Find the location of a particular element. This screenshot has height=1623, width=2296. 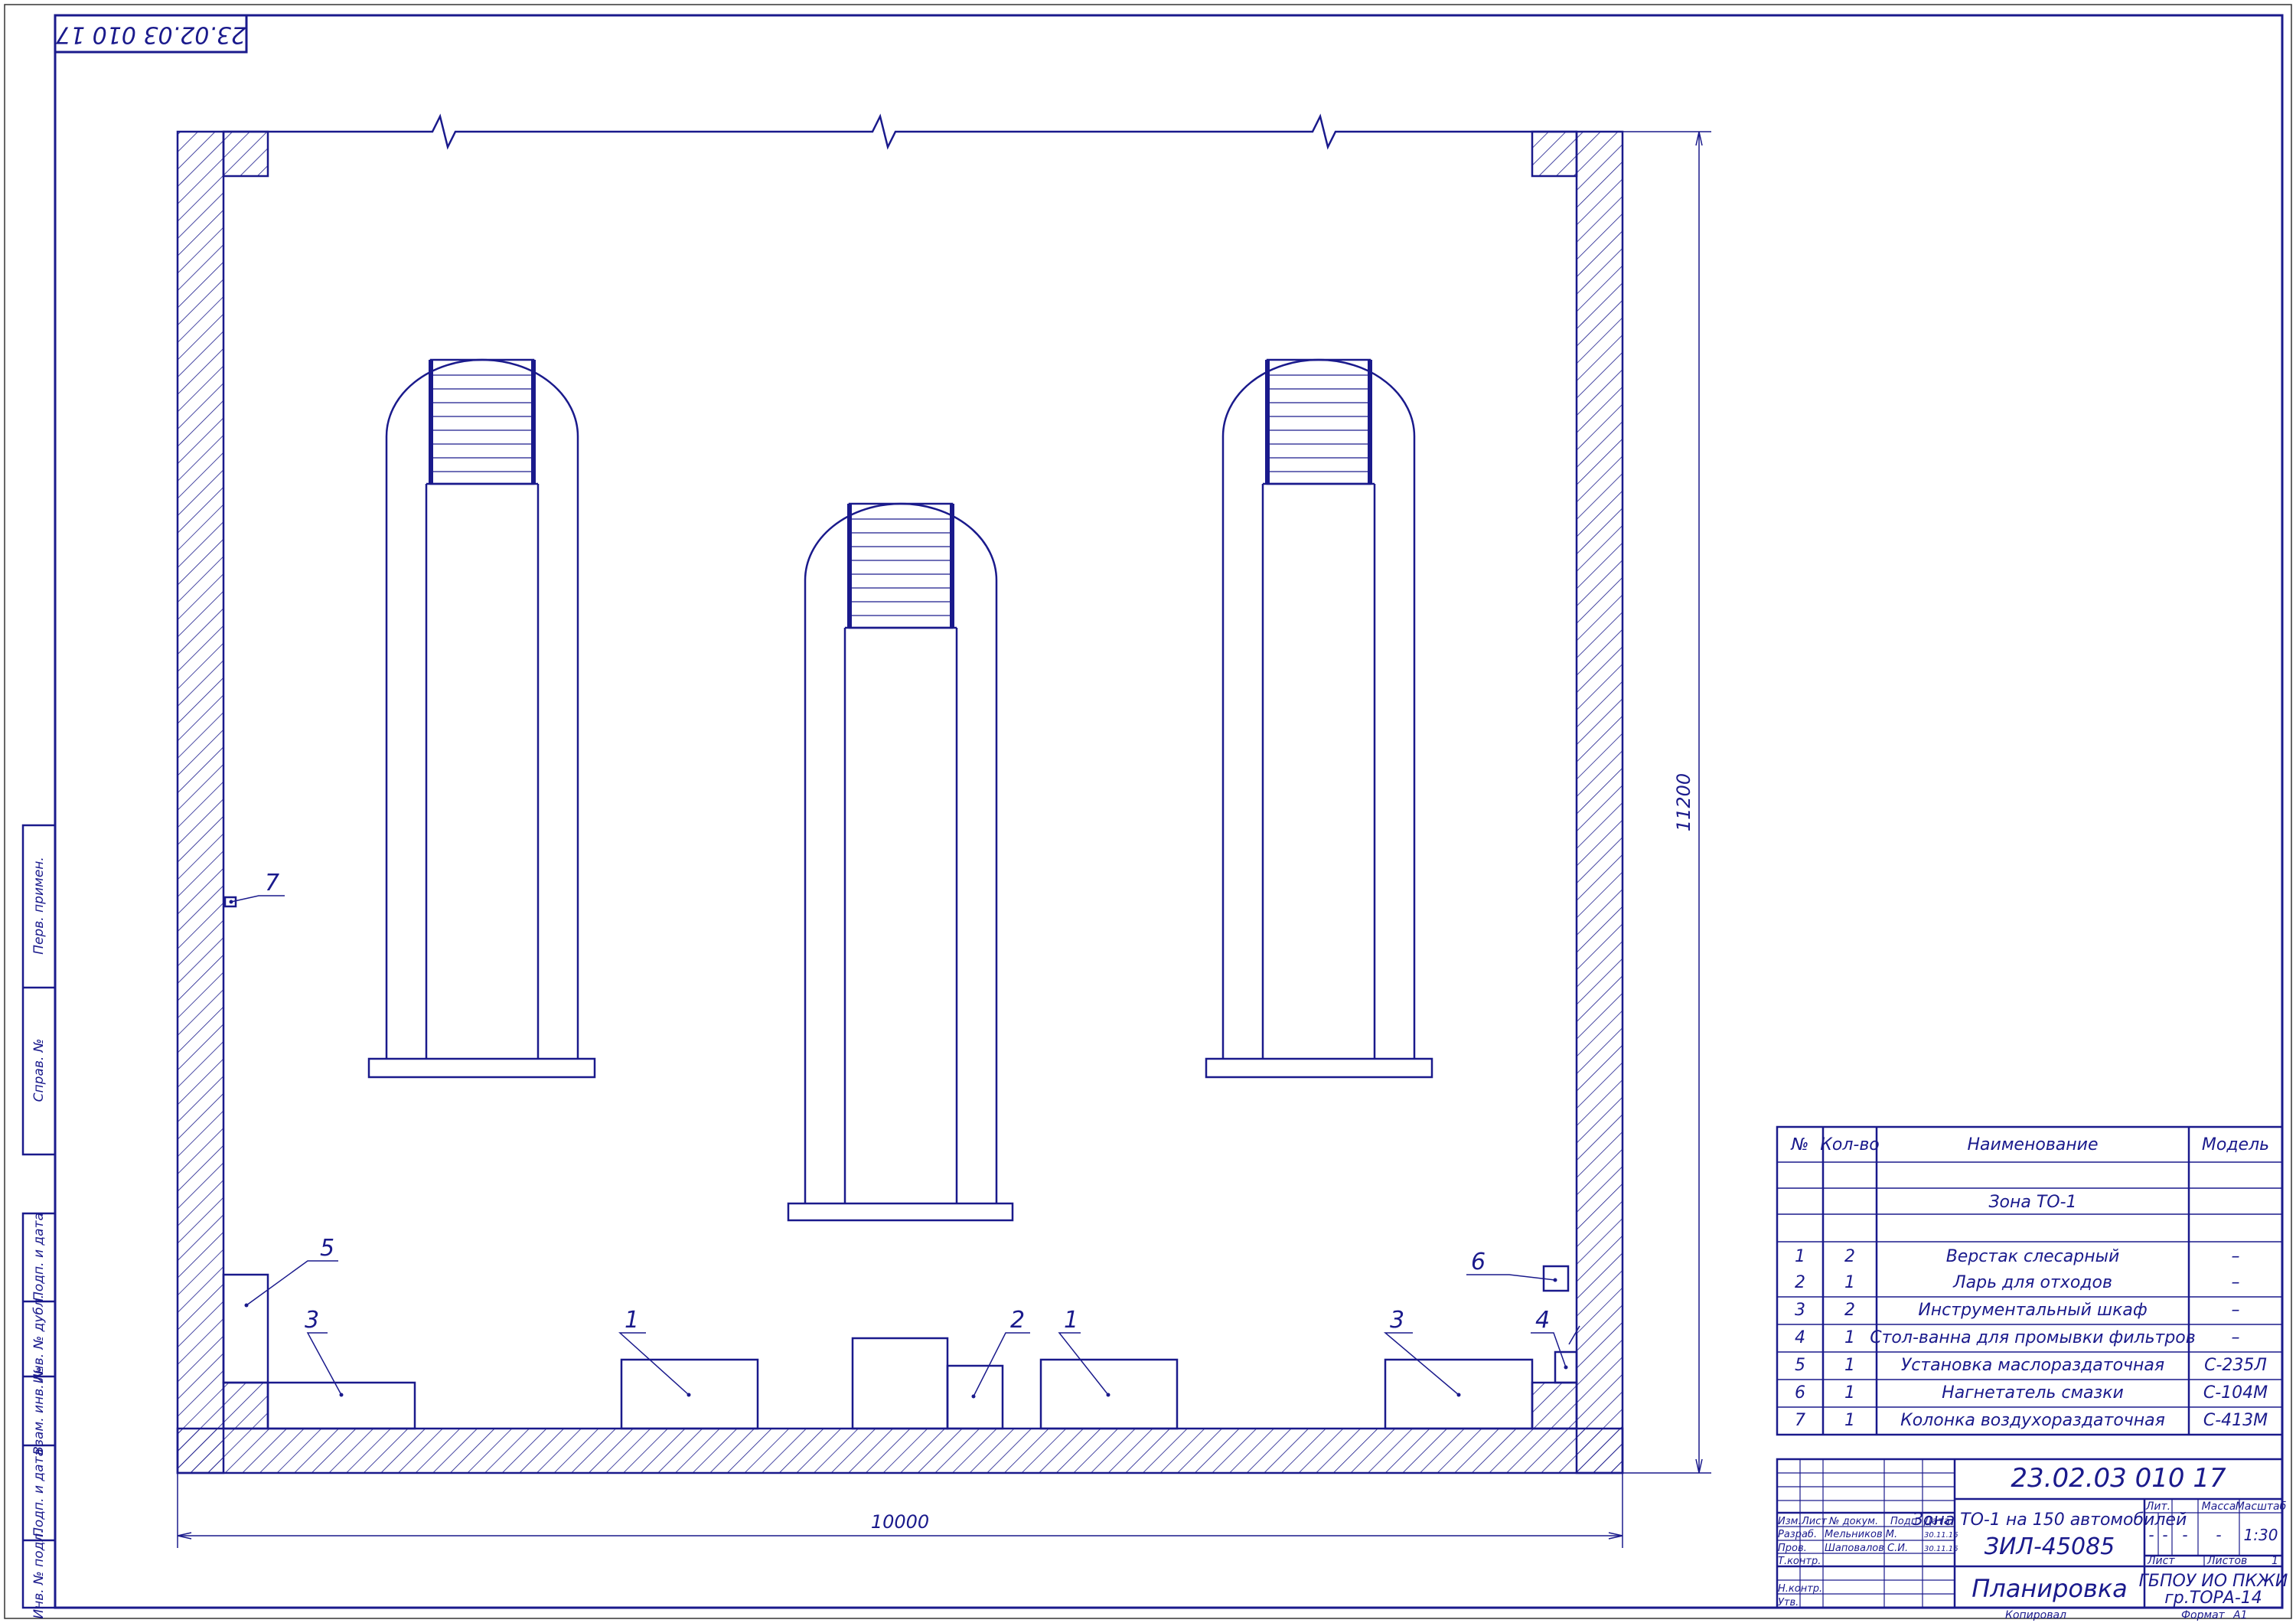

name-razrab: Мельников М. is located at coordinates (1861, 1534).